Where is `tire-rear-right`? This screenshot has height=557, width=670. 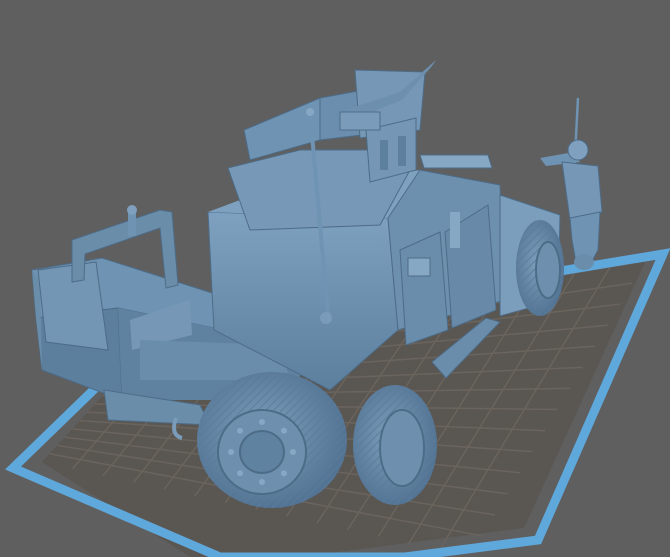 tire-rear-right is located at coordinates (395, 445).